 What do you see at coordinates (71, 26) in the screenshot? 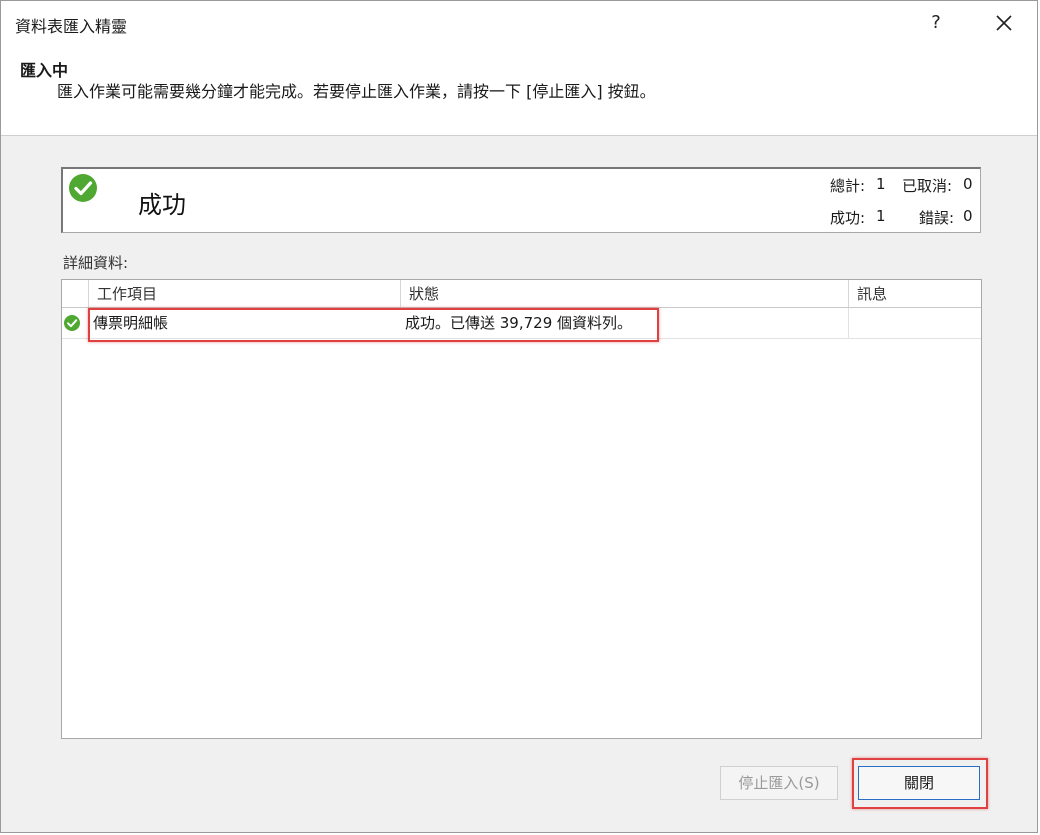
I see `window-title: 資料表匯入精靈` at bounding box center [71, 26].